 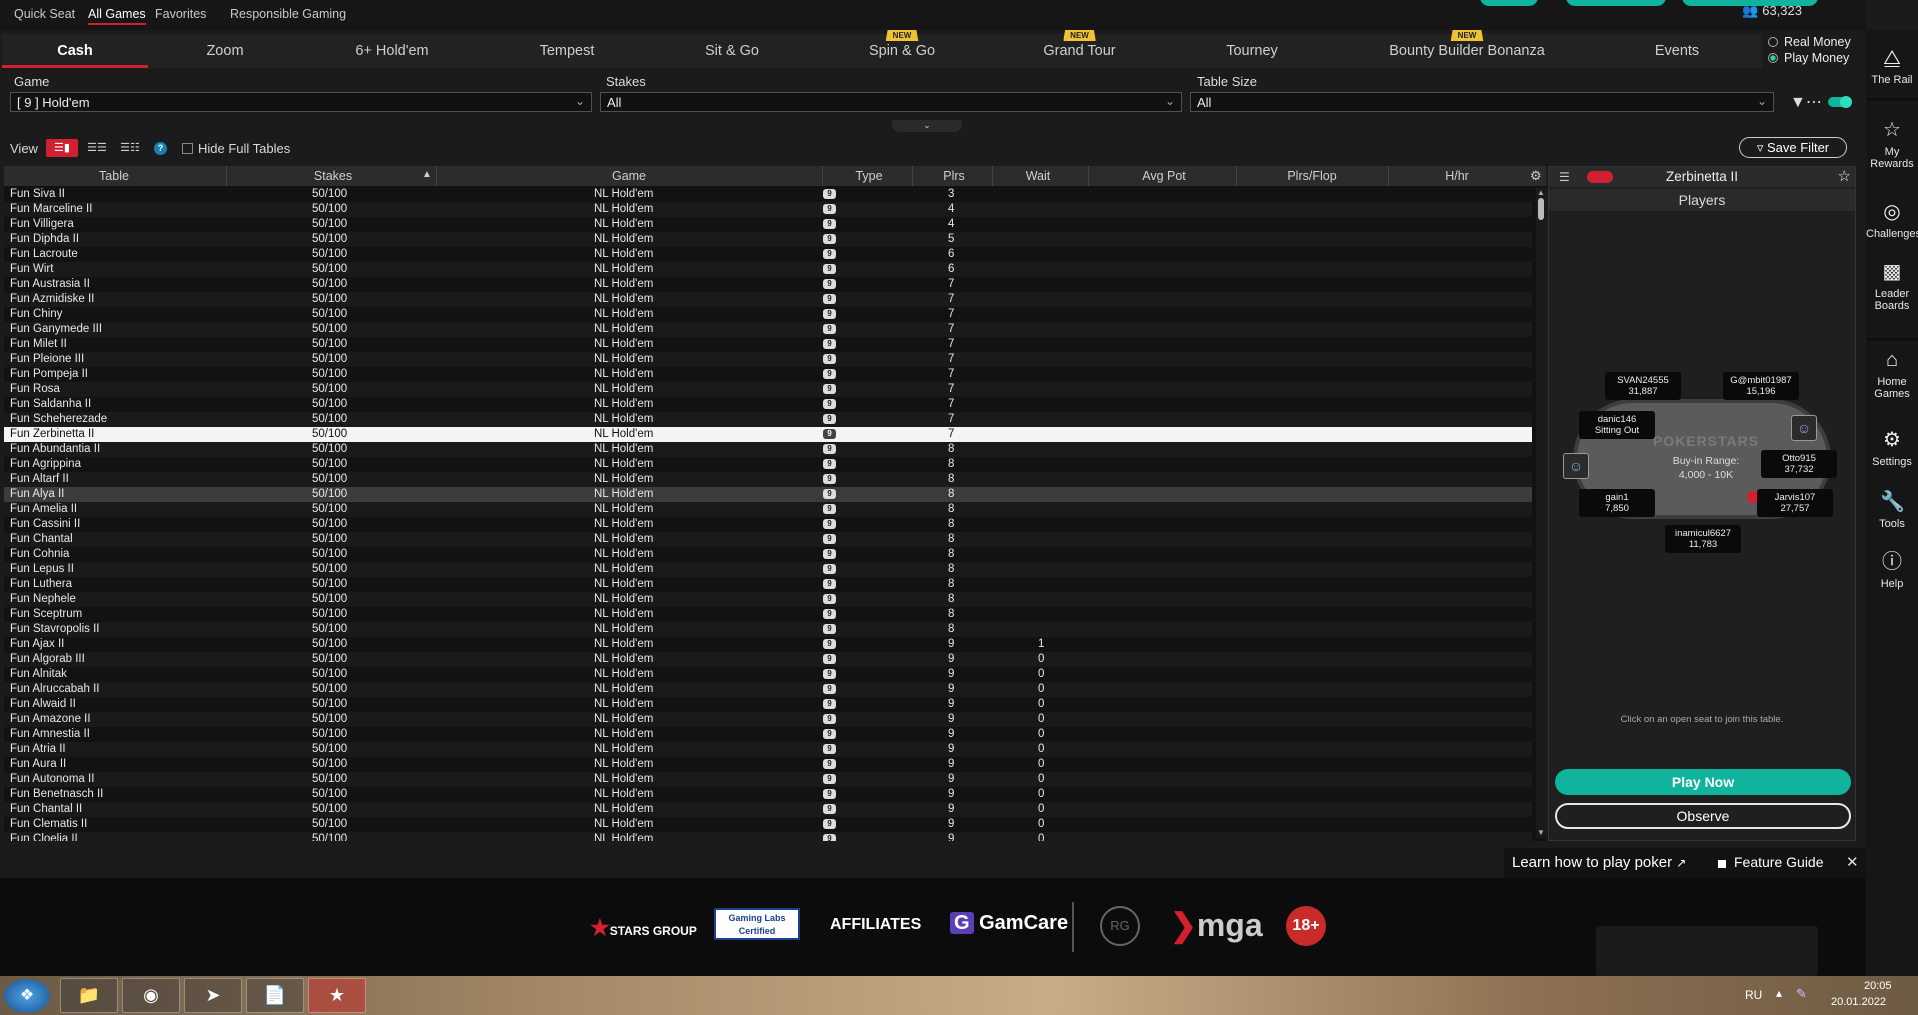 What do you see at coordinates (902, 49) in the screenshot?
I see `tab-spin-and-go: NEW Spin & Go` at bounding box center [902, 49].